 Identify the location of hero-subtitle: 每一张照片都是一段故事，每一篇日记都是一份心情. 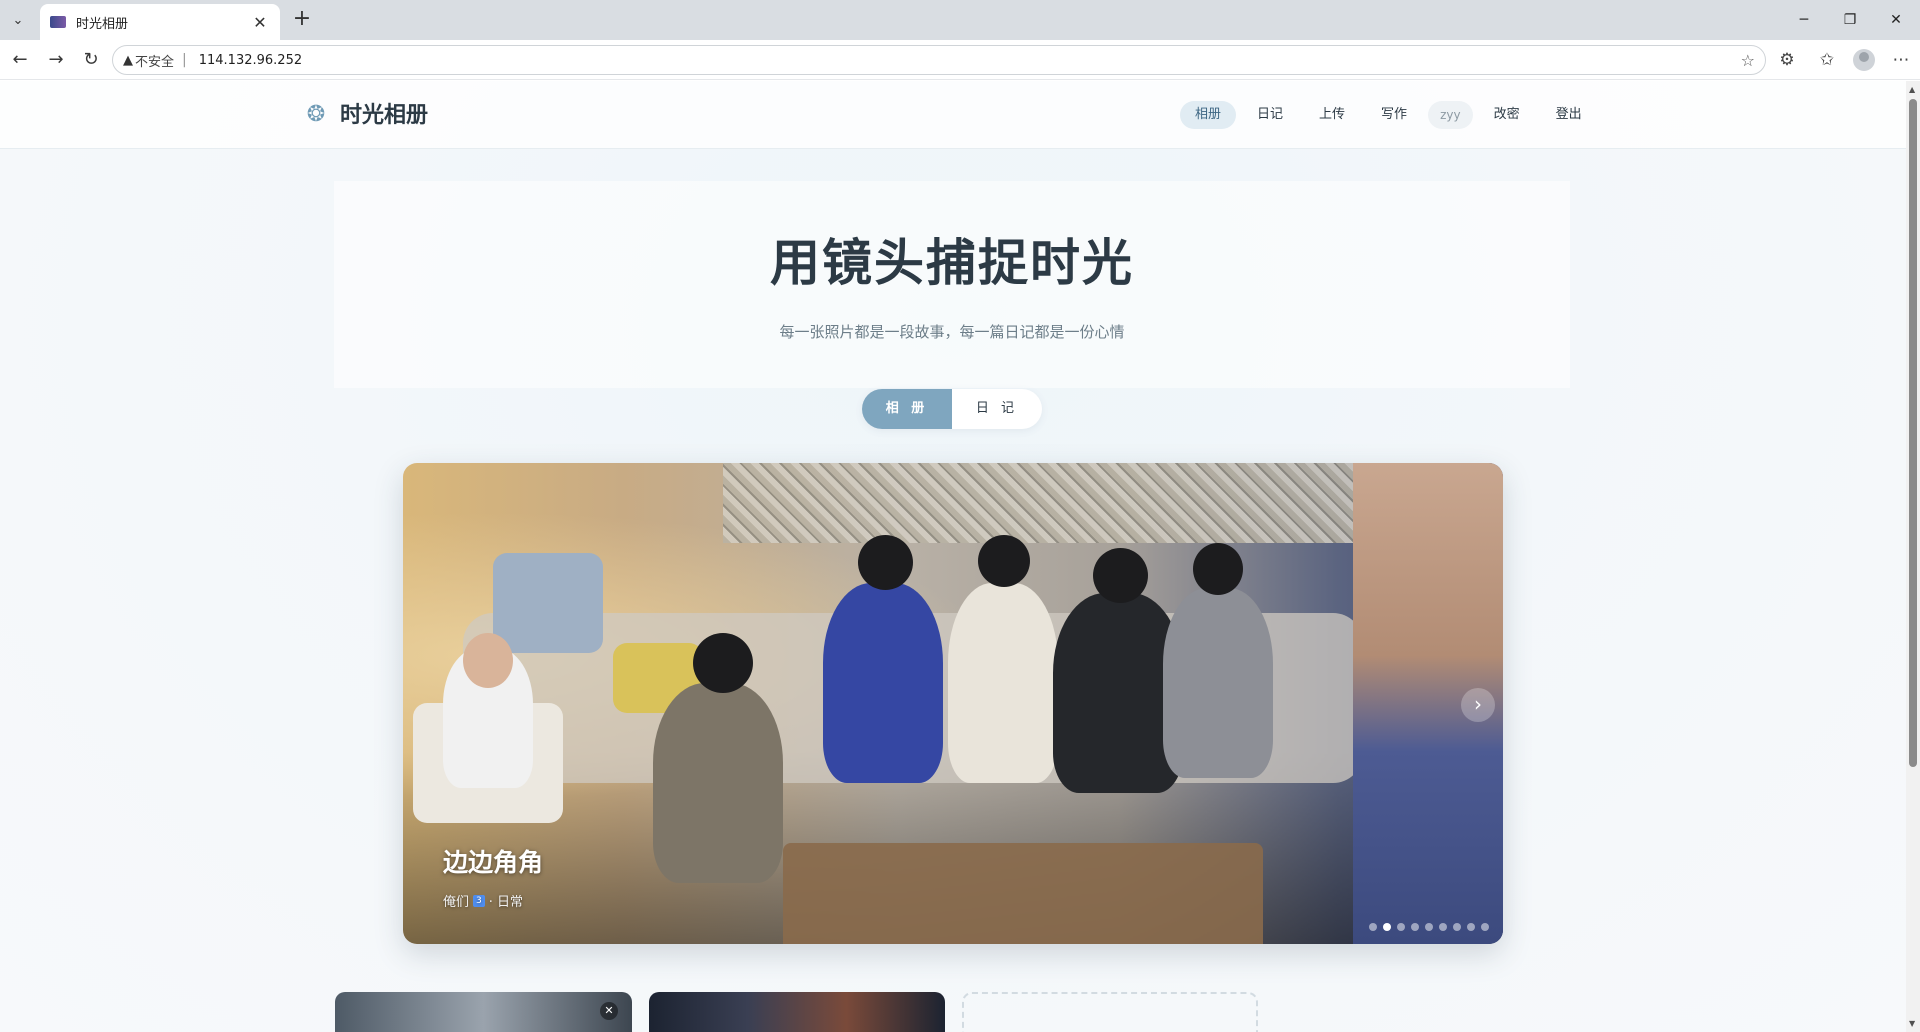
(952, 332).